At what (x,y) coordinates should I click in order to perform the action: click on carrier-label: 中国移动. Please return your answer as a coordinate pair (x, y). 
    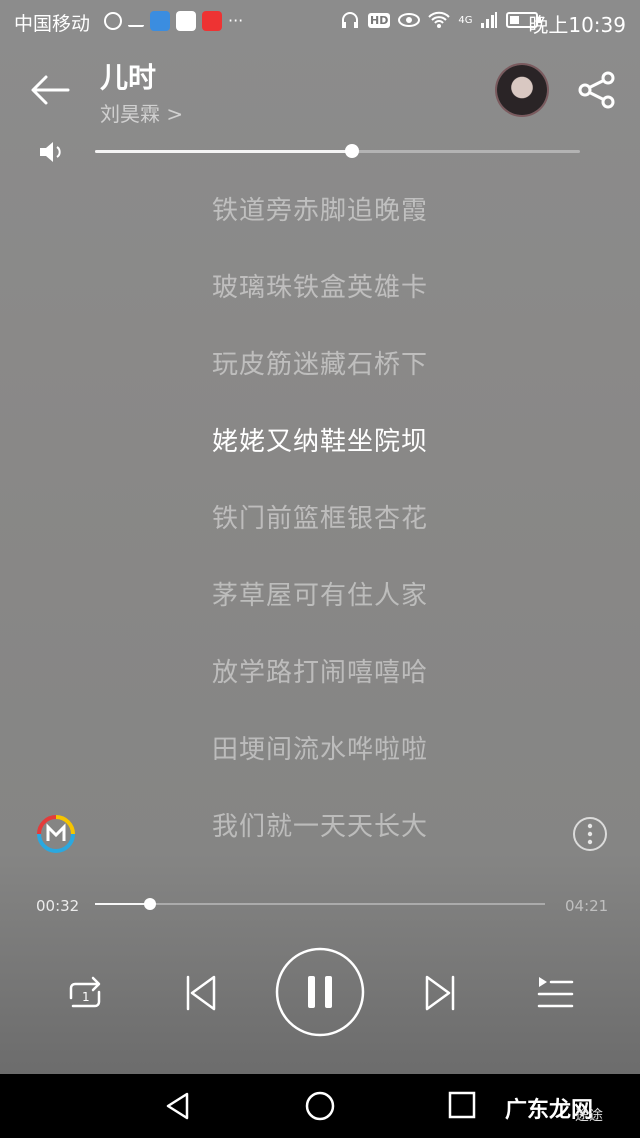
    Looking at the image, I should click on (52, 24).